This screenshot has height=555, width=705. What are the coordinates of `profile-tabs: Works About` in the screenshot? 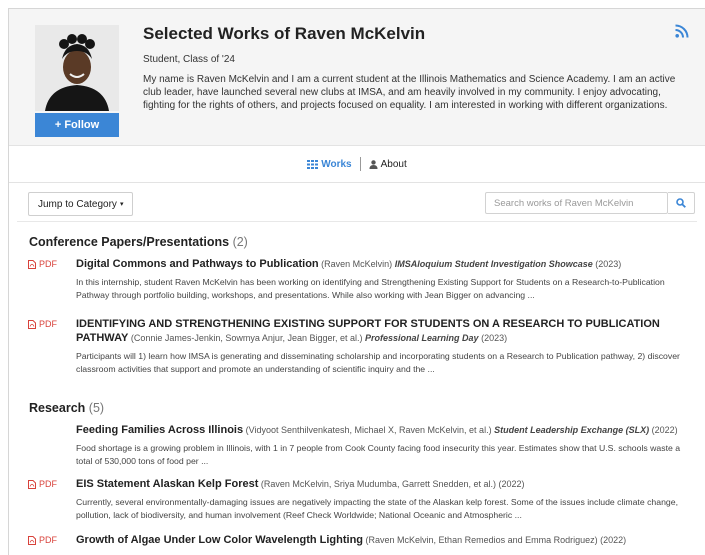 It's located at (357, 164).